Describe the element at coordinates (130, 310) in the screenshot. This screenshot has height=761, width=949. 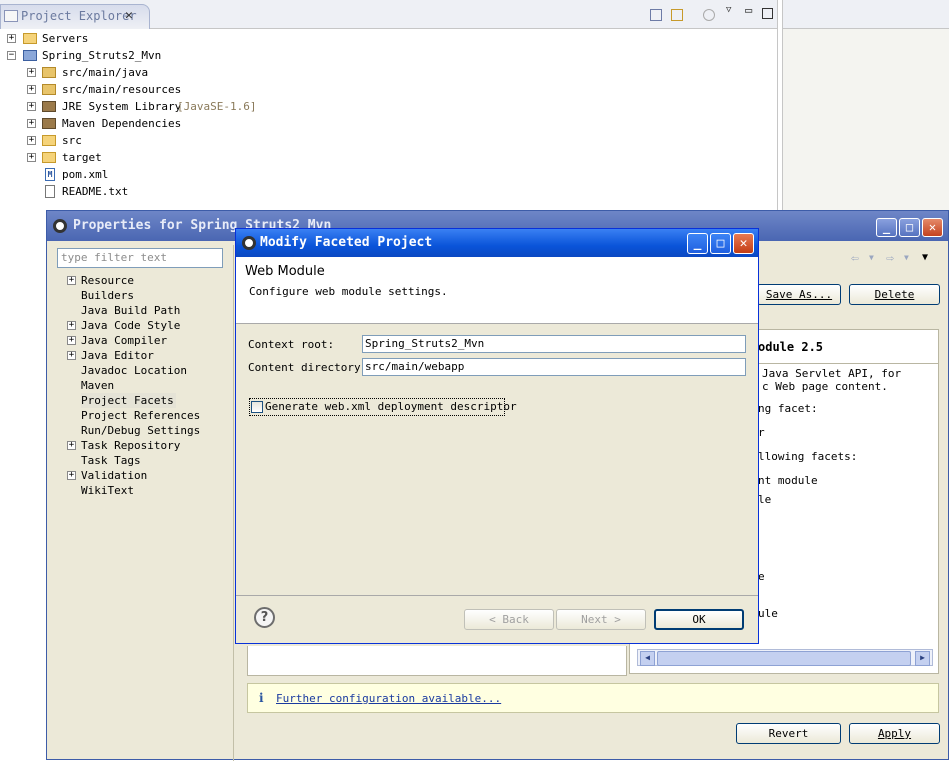
I see `nav-item-java-build-path: Java Build Path` at that location.